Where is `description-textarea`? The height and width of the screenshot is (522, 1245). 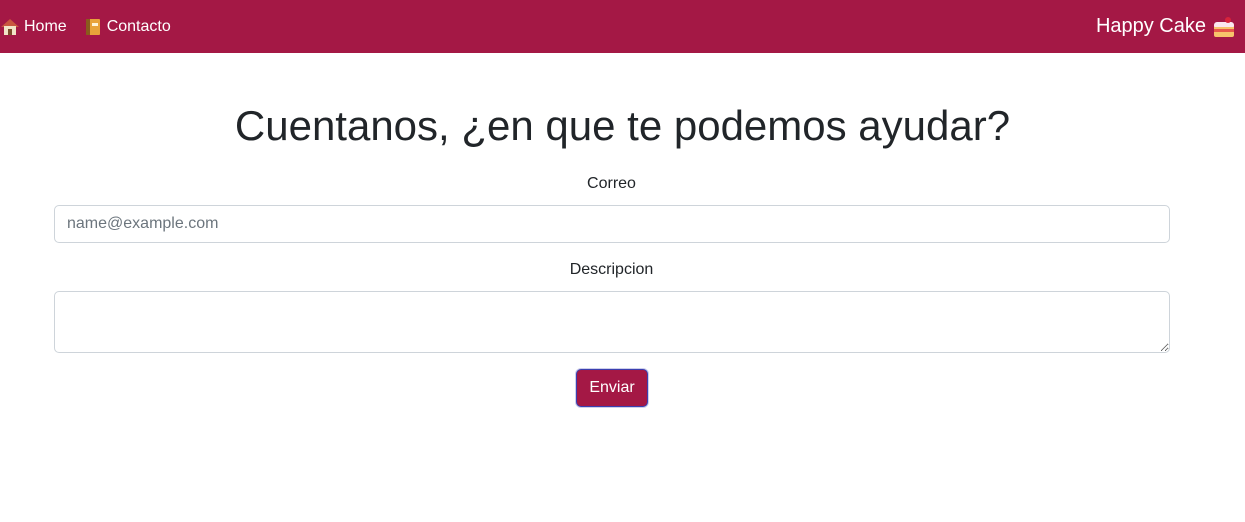 description-textarea is located at coordinates (612, 322).